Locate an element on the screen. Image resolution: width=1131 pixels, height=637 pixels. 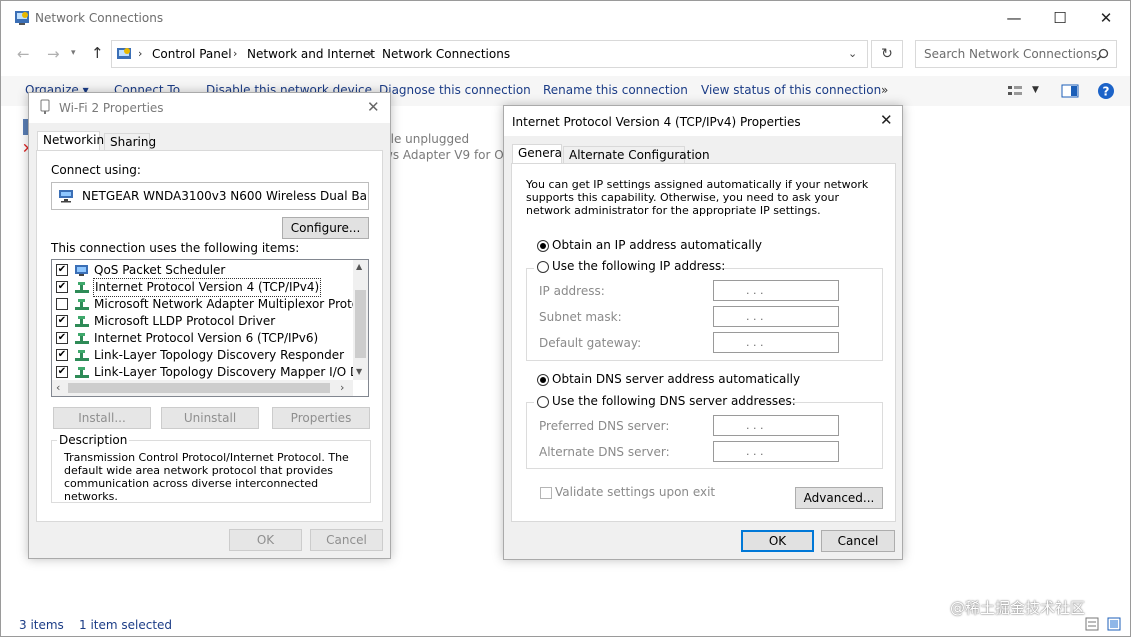
wifi-dialog-title: Wi-Fi 2 Properties is located at coordinates (111, 108).